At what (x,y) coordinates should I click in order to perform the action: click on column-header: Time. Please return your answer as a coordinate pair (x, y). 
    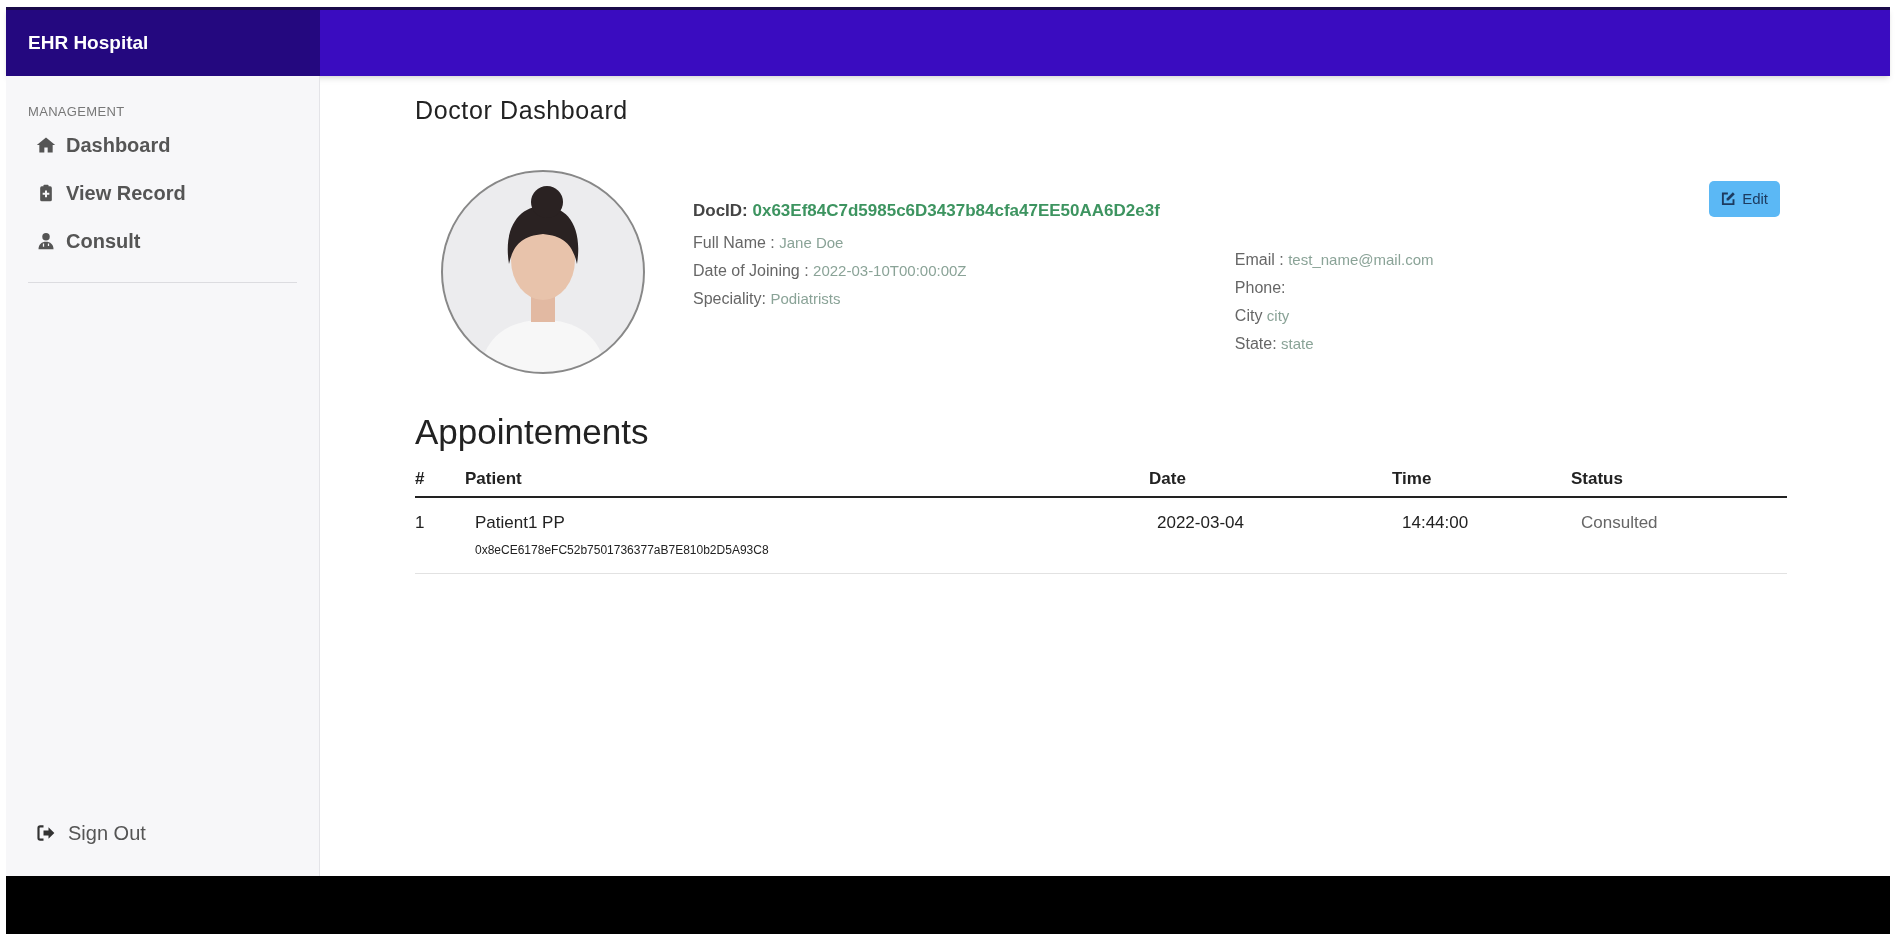
    Looking at the image, I should click on (1412, 478).